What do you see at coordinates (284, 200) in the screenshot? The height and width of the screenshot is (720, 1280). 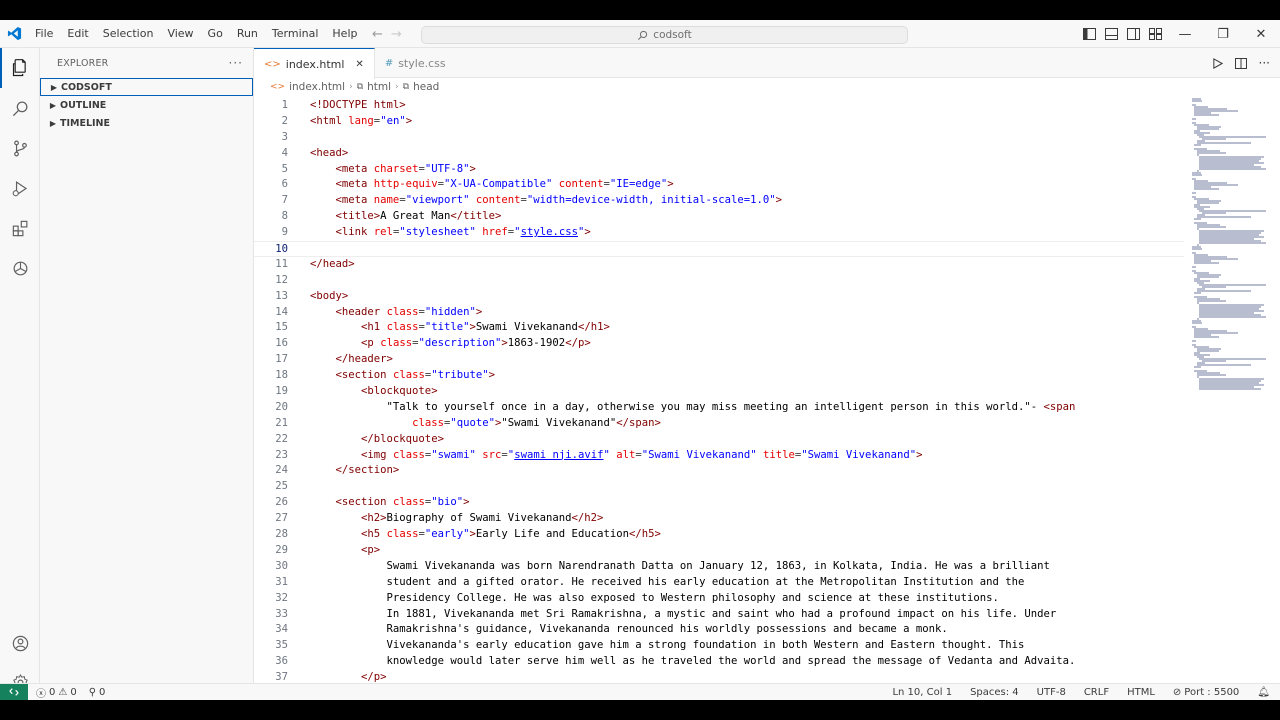 I see `line-number: 7` at bounding box center [284, 200].